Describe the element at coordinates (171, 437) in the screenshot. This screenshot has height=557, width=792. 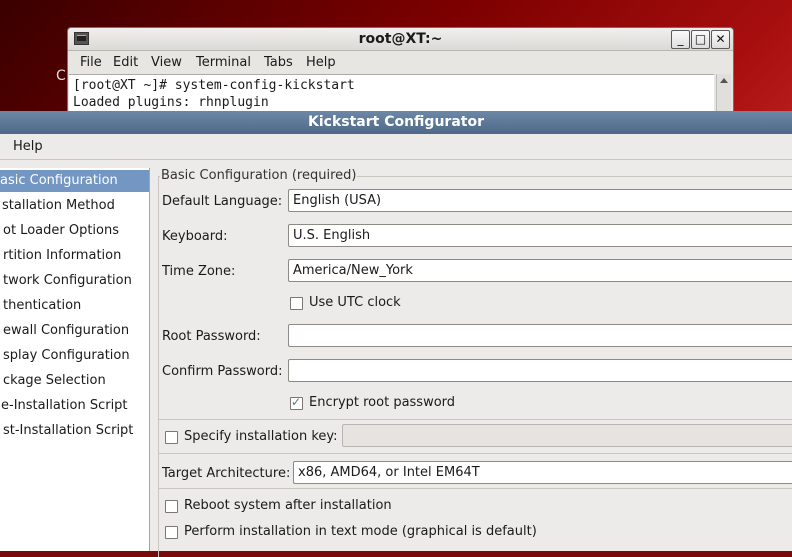
I see `install-key-checkbox` at that location.